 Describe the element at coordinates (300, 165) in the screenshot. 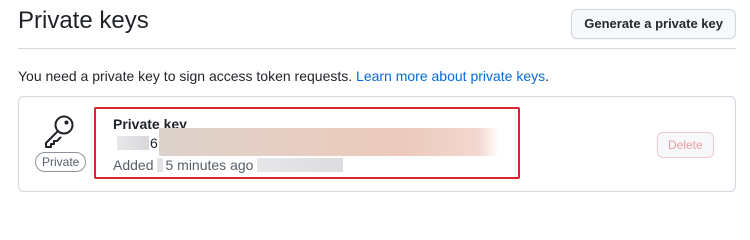

I see `redacted-added-user` at that location.